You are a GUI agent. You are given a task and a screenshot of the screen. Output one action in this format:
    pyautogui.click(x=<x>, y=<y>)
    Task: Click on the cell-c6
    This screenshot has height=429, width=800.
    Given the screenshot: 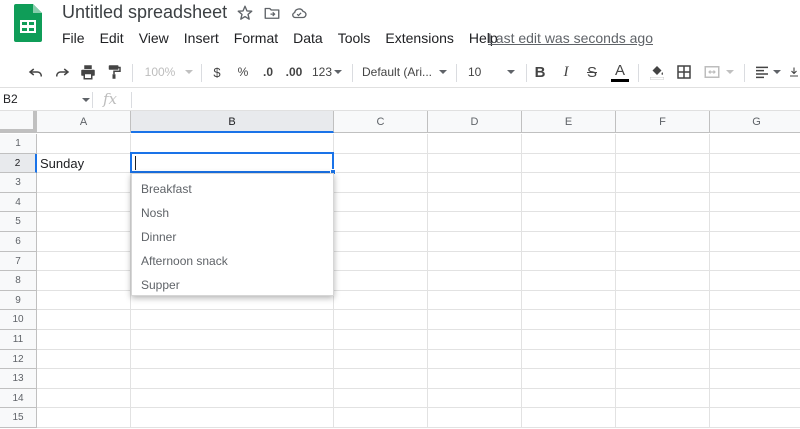 What is the action you would take?
    pyautogui.click(x=381, y=242)
    